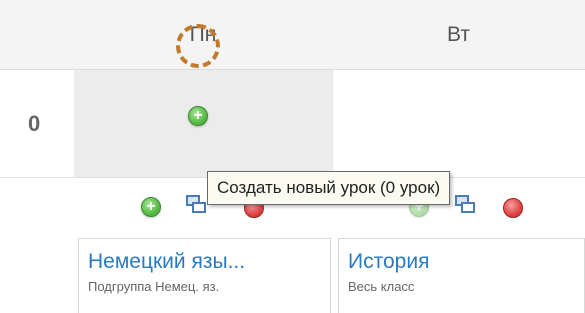  I want to click on lesson-number: 0, so click(34, 123).